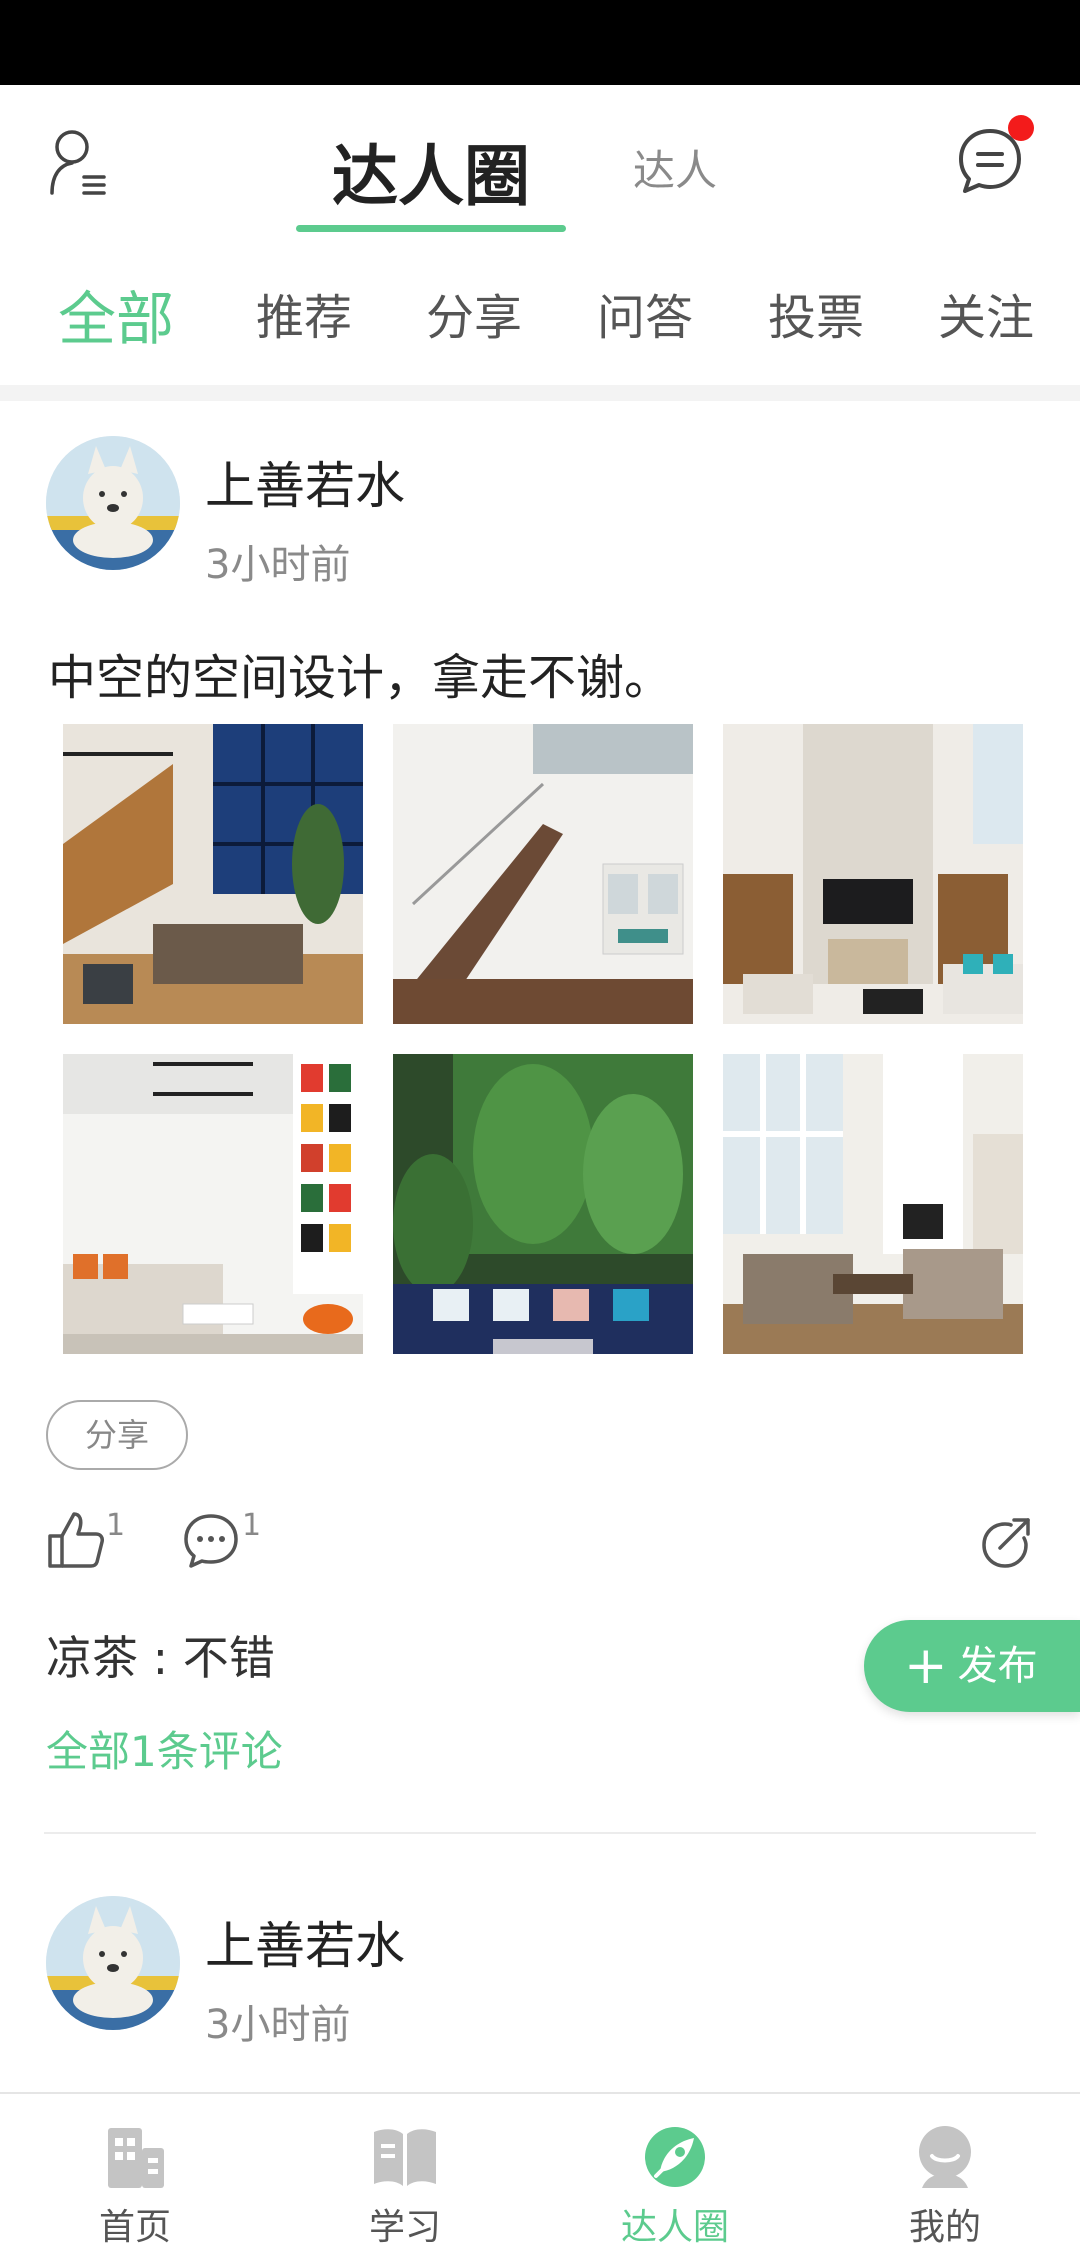 The width and height of the screenshot is (1080, 2244). What do you see at coordinates (405, 2157) in the screenshot?
I see `book-icon` at bounding box center [405, 2157].